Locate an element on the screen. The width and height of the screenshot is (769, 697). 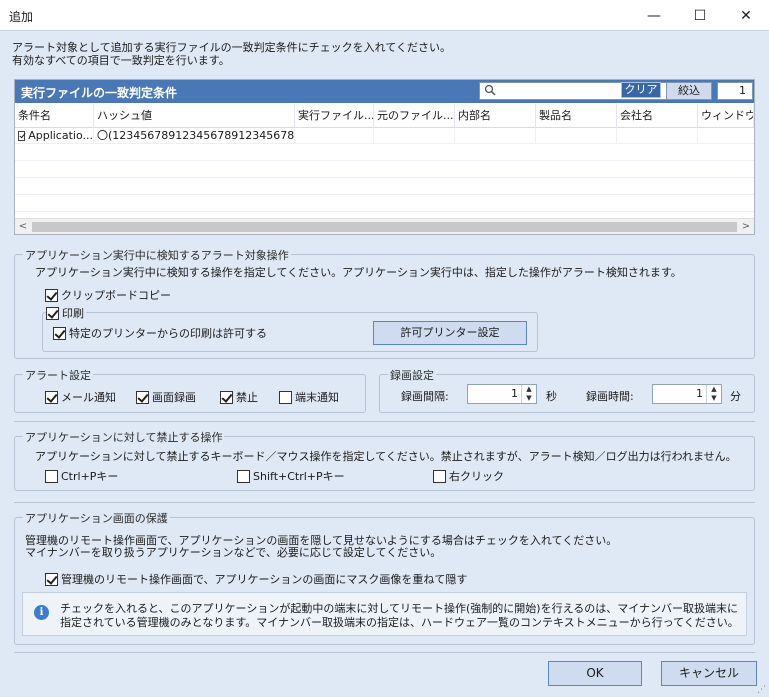
ctrl-p-checkbox: Ctrl+Pキー is located at coordinates (81, 476).